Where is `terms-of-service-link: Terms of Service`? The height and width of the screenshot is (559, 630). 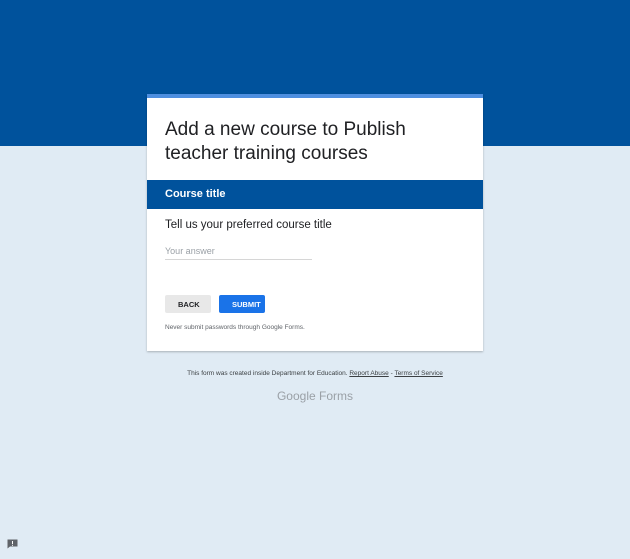 terms-of-service-link: Terms of Service is located at coordinates (418, 373).